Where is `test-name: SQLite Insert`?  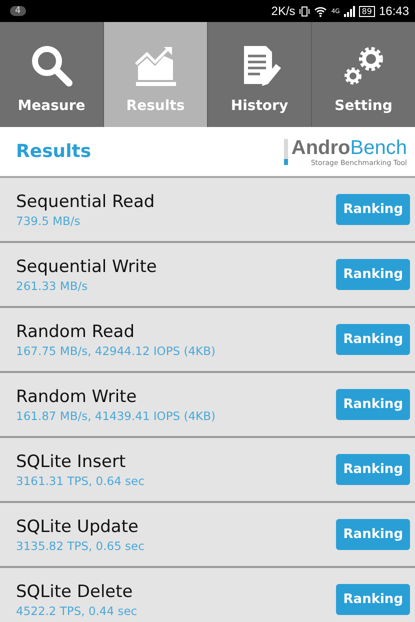 test-name: SQLite Insert is located at coordinates (71, 462).